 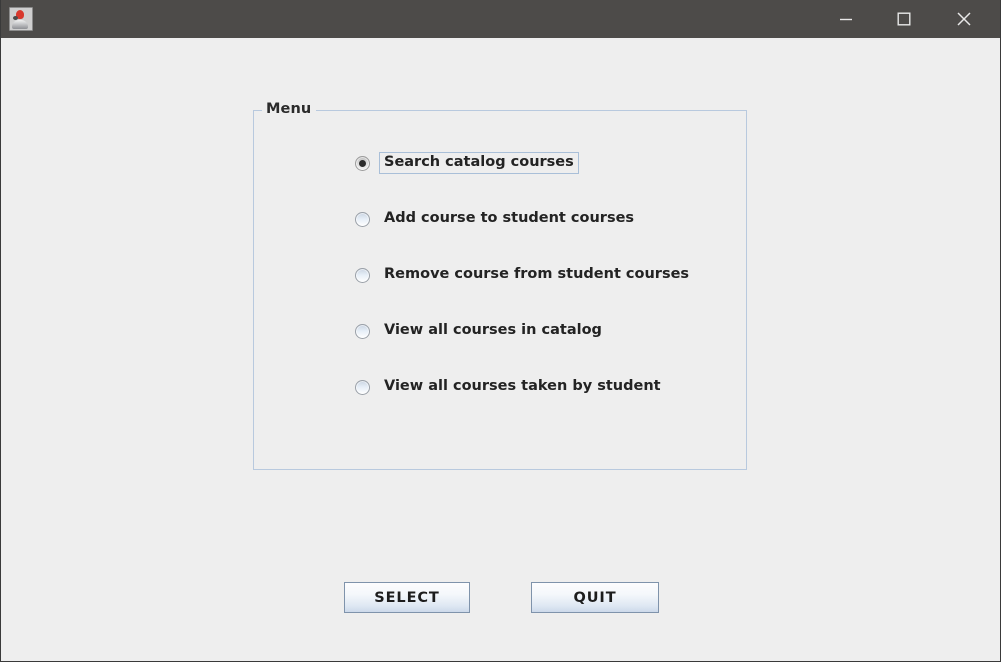 I want to click on minimize-button, so click(x=846, y=19).